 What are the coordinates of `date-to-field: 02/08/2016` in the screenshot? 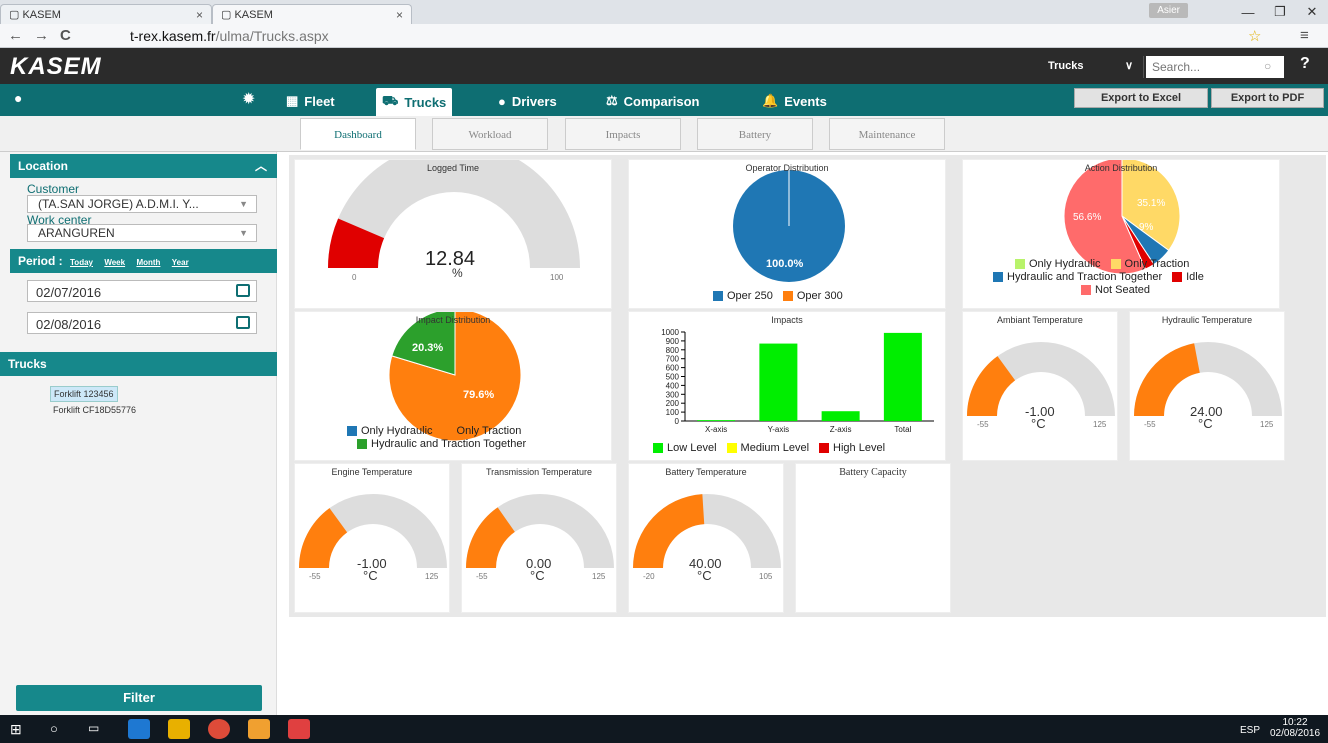 It's located at (142, 323).